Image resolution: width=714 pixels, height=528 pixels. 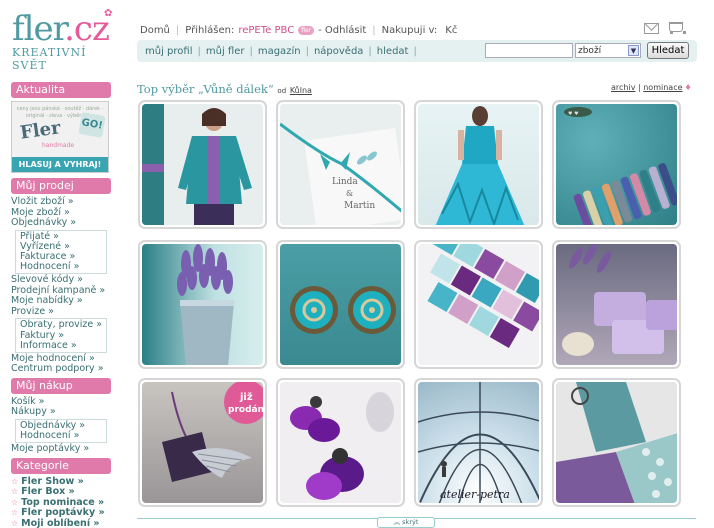 I want to click on cart-icon, so click(x=676, y=27).